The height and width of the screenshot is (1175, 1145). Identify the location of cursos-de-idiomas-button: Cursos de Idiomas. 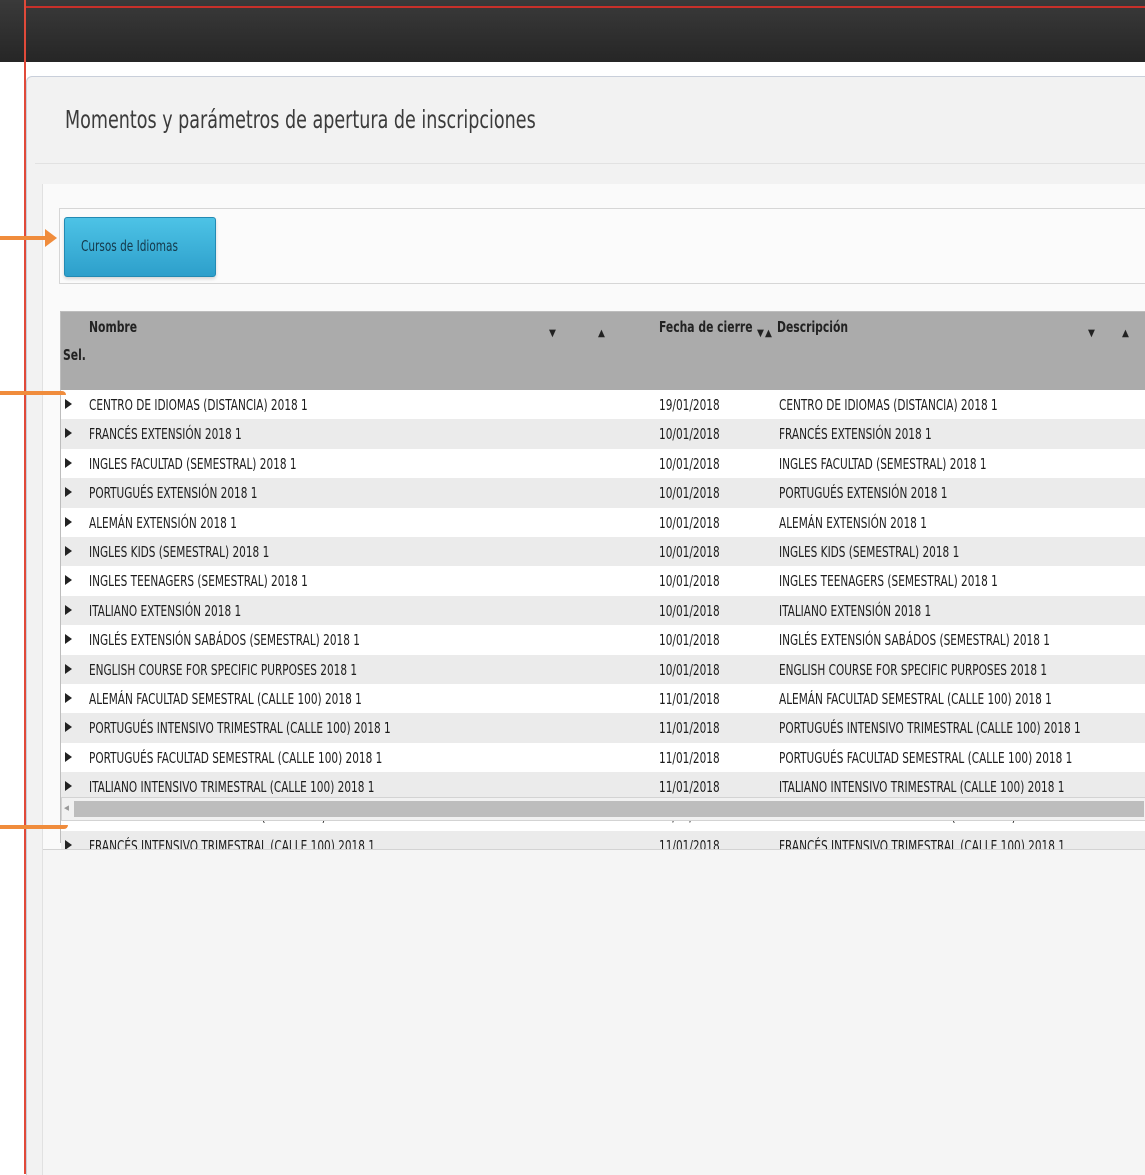
(140, 247).